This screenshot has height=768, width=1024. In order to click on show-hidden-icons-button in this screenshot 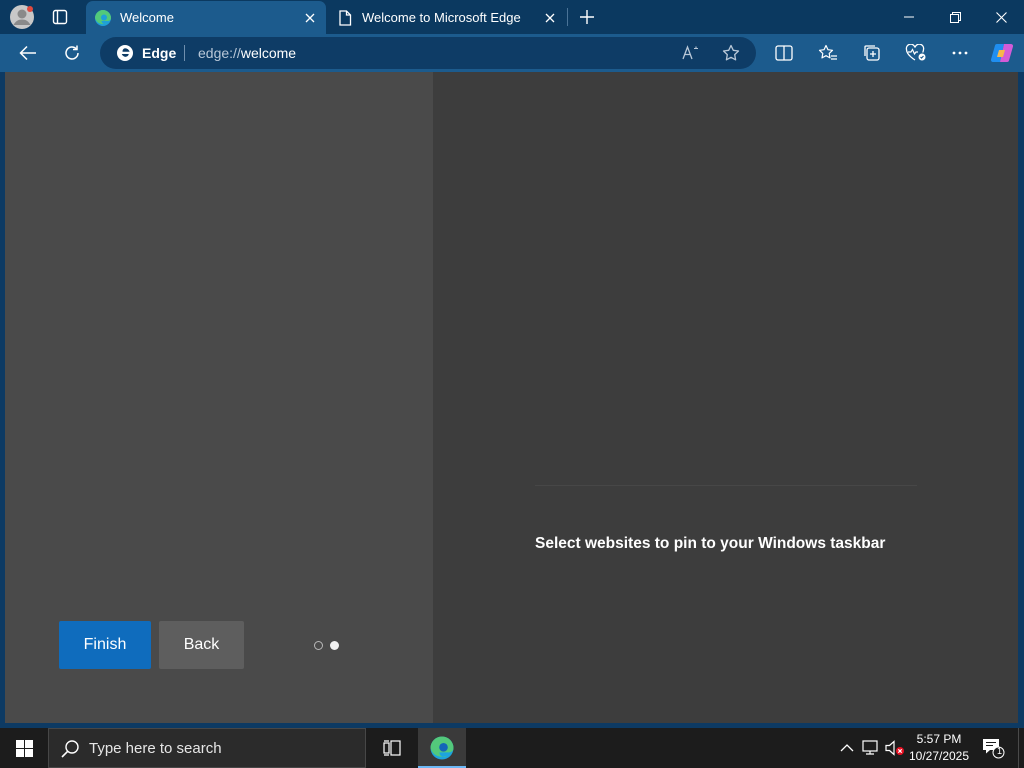, I will do `click(847, 748)`.